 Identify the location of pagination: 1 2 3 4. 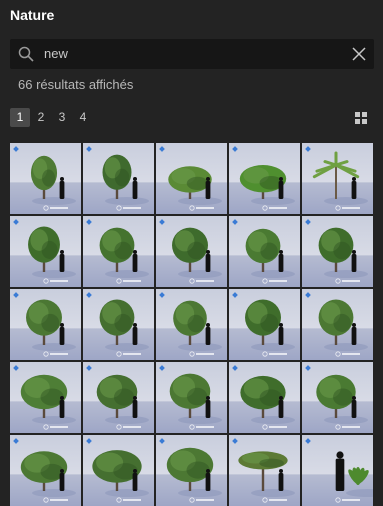
(52, 118).